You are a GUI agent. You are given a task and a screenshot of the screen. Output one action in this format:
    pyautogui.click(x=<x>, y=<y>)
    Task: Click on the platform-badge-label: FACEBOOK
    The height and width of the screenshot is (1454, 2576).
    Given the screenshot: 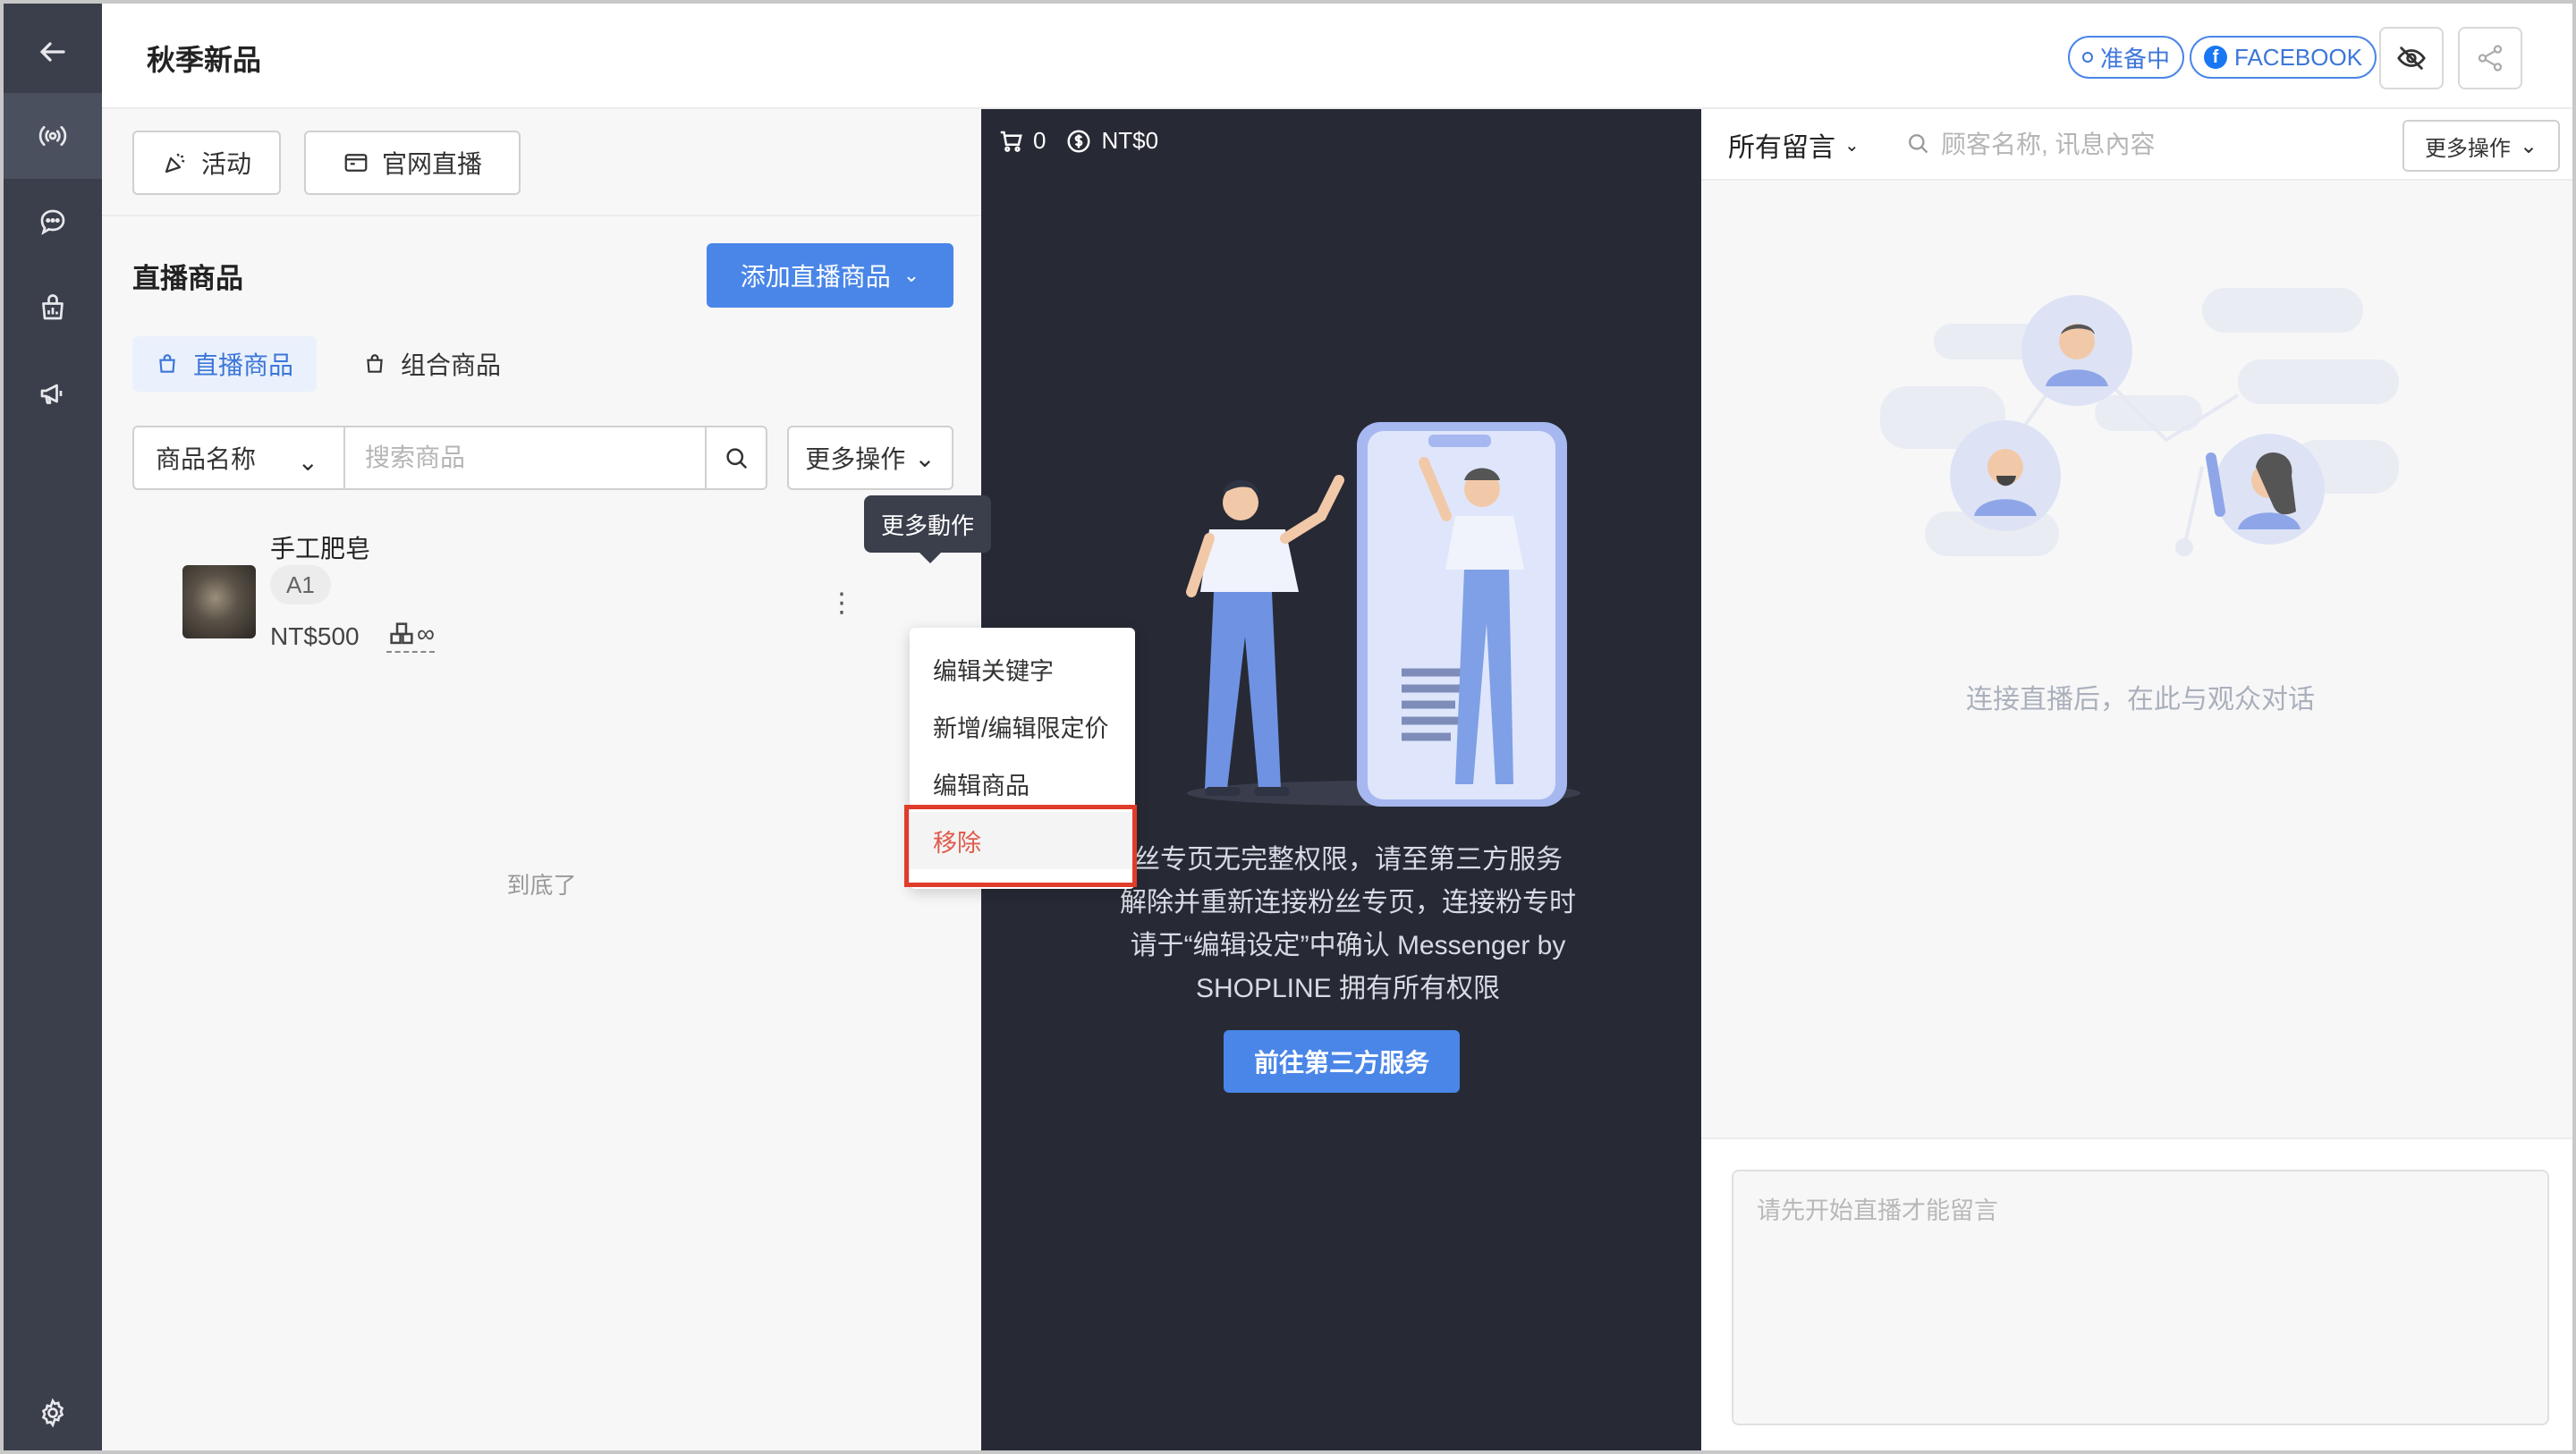 What is the action you would take?
    pyautogui.click(x=2298, y=57)
    